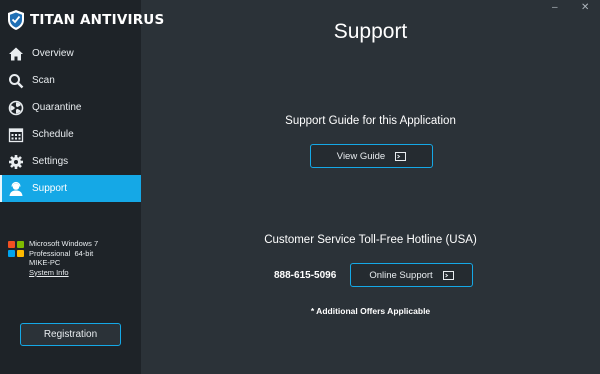 This screenshot has width=600, height=374. Describe the element at coordinates (64, 243) in the screenshot. I see `os-name: Microsoft Windows 7` at that location.